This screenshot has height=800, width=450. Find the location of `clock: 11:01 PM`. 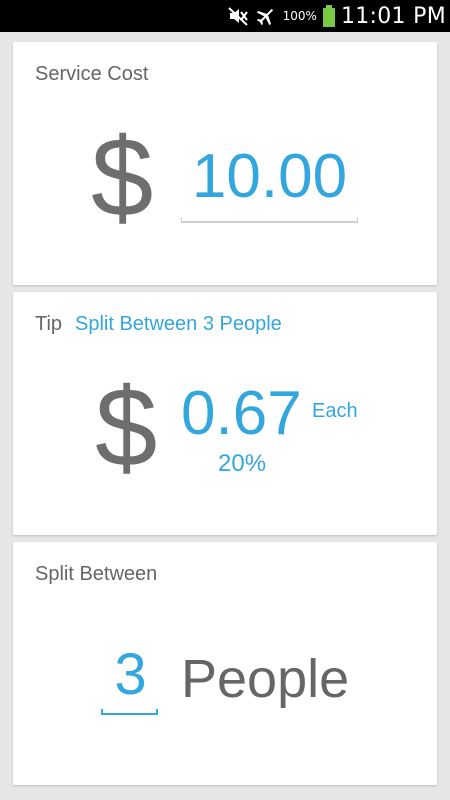

clock: 11:01 PM is located at coordinates (393, 16).